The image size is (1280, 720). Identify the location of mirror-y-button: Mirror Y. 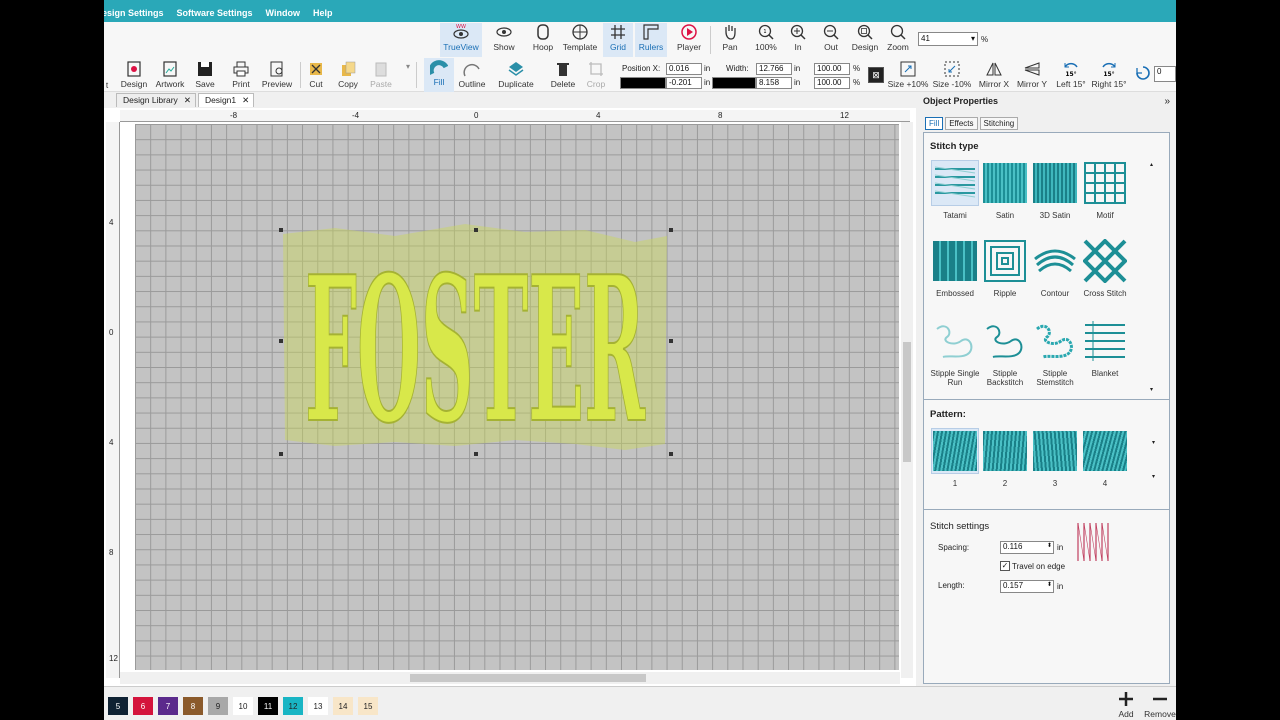
(1032, 74).